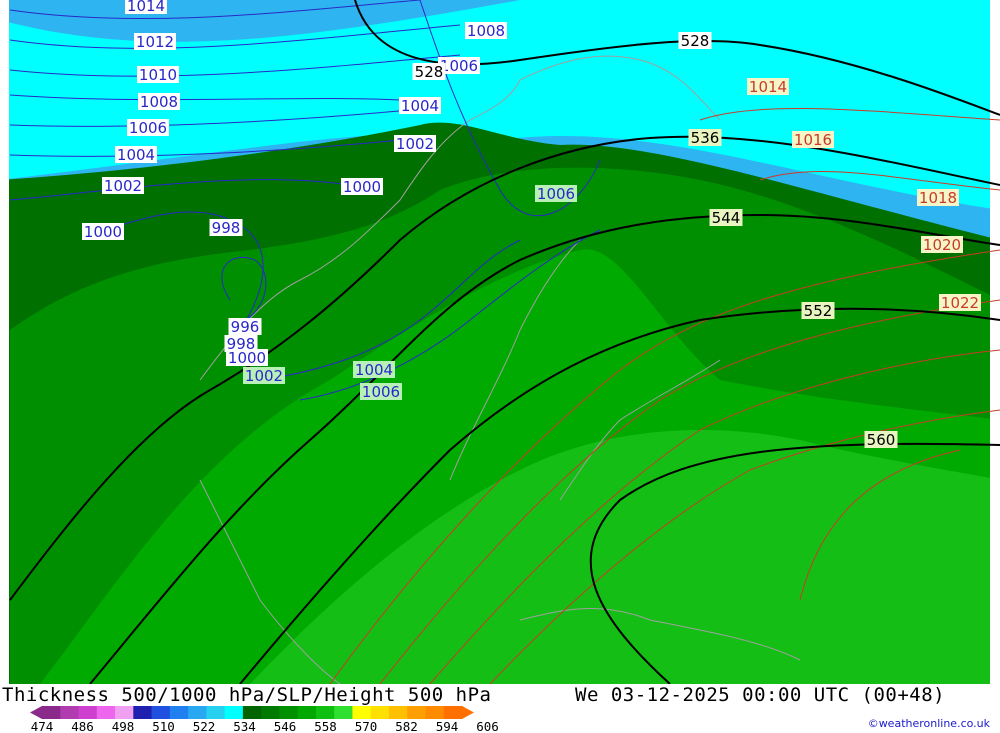 The width and height of the screenshot is (1000, 733). I want to click on height-contour-label: 544, so click(726, 218).